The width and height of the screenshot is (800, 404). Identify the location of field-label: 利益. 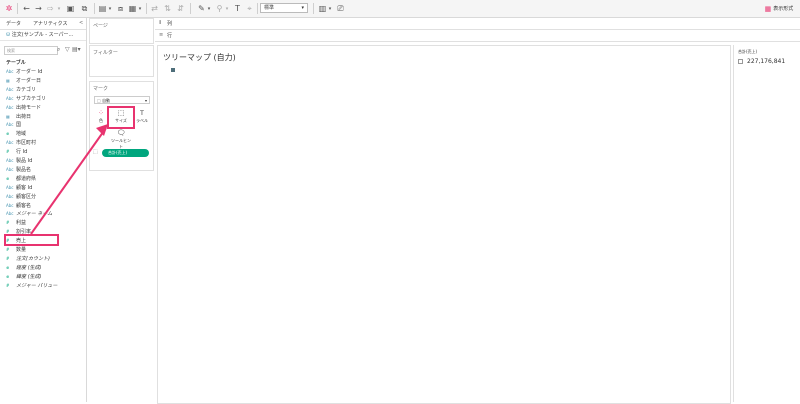
(21, 223).